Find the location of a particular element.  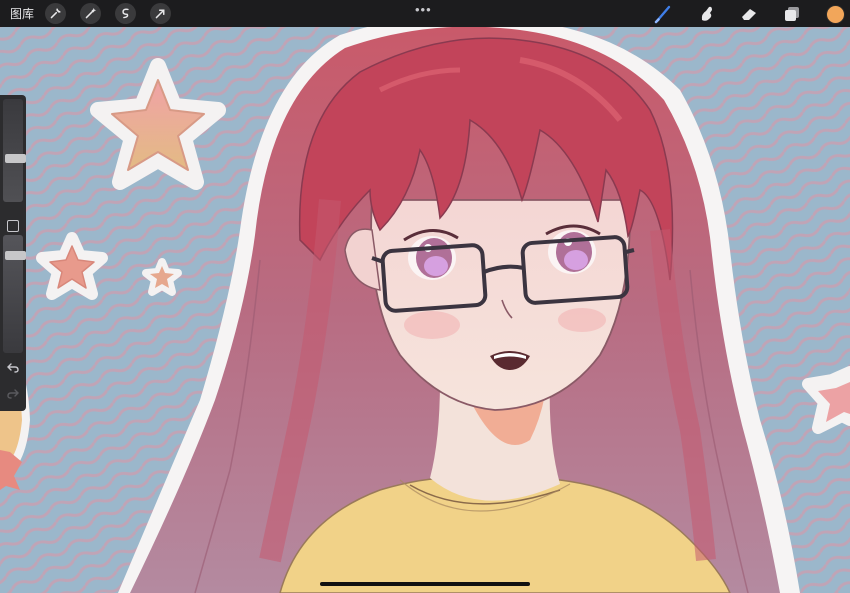

magic-wand-icon is located at coordinates (91, 13).